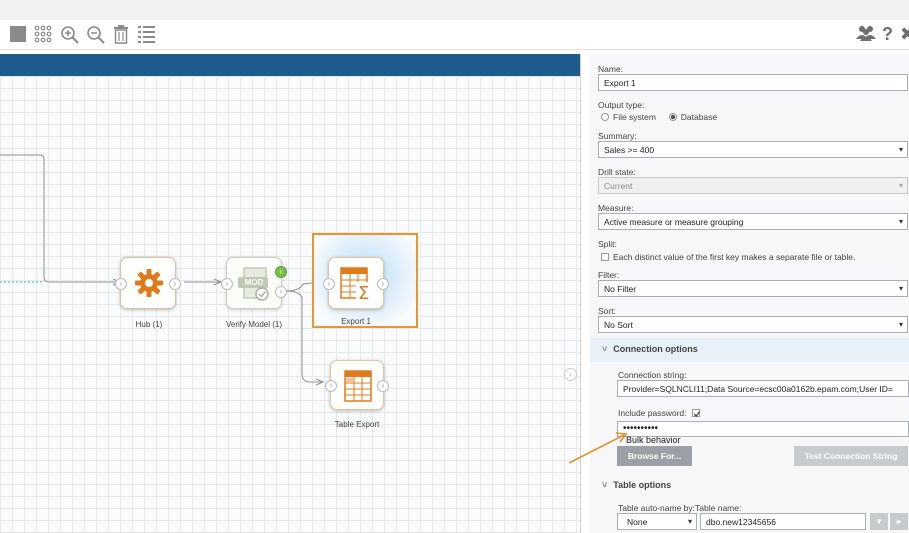  Describe the element at coordinates (753, 149) in the screenshot. I see `summary-select: Sales >= 400 ▾` at that location.